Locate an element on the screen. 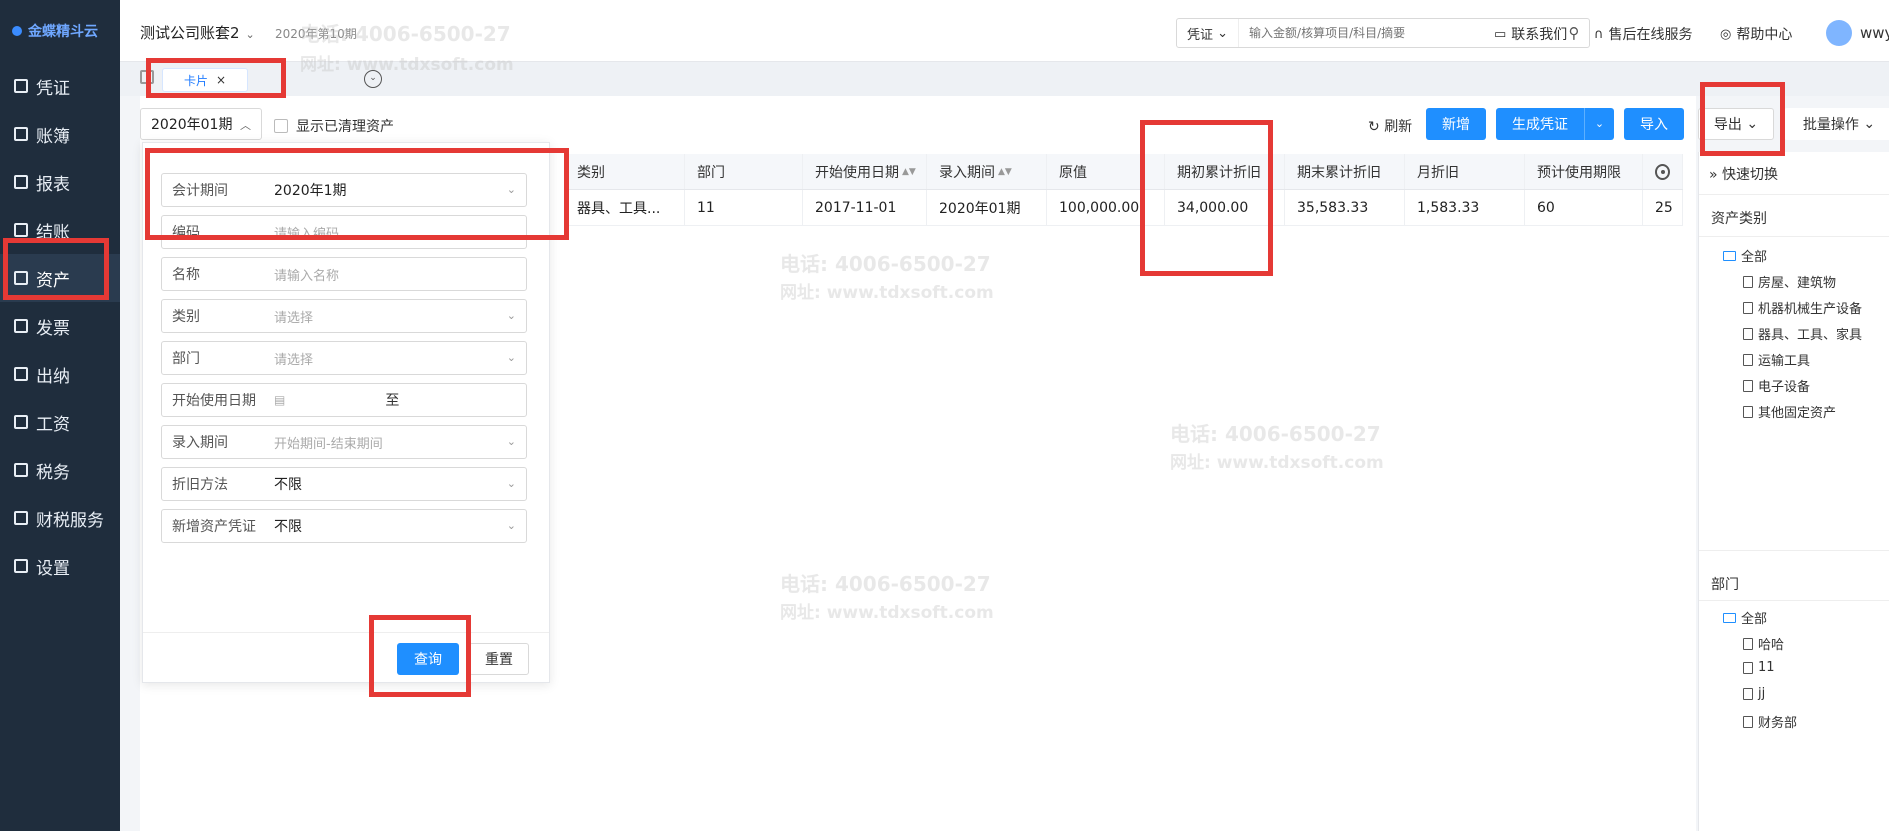  department-item: 哈哈 is located at coordinates (1763, 643).